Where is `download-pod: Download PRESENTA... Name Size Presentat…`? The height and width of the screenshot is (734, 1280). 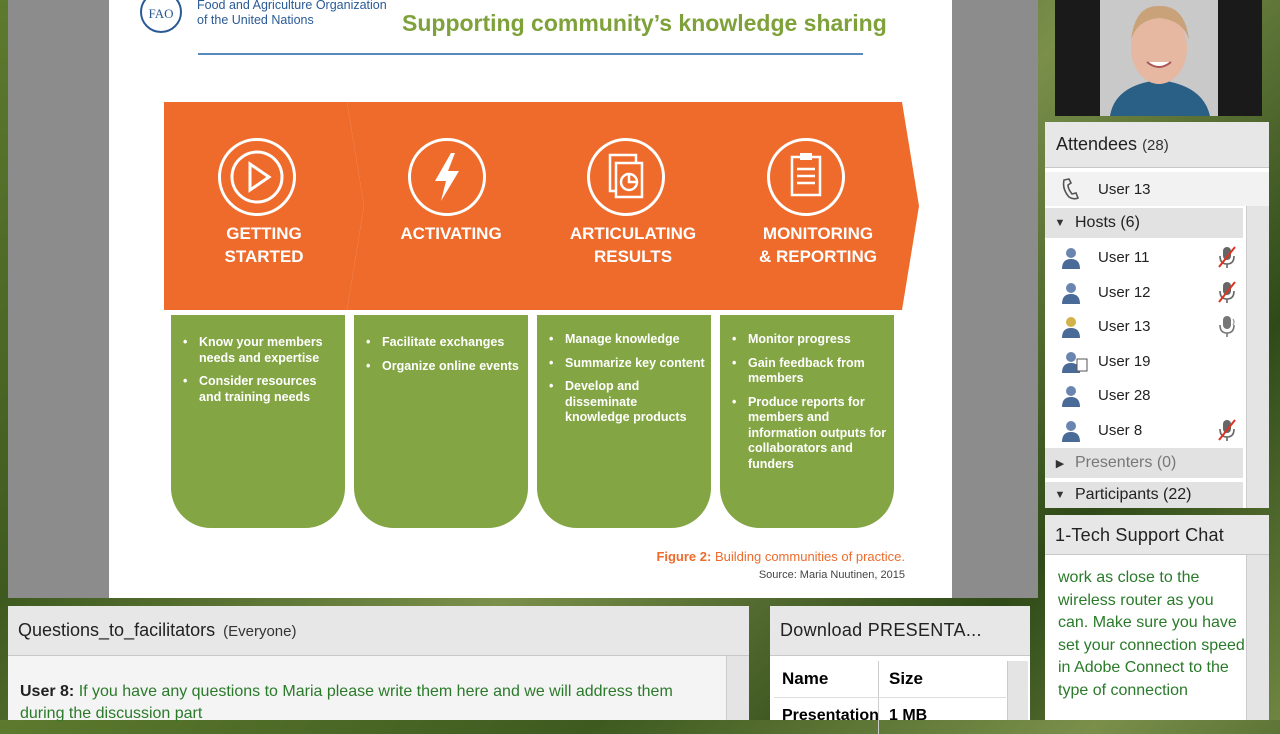
download-pod: Download PRESENTA... Name Size Presentat… is located at coordinates (900, 670).